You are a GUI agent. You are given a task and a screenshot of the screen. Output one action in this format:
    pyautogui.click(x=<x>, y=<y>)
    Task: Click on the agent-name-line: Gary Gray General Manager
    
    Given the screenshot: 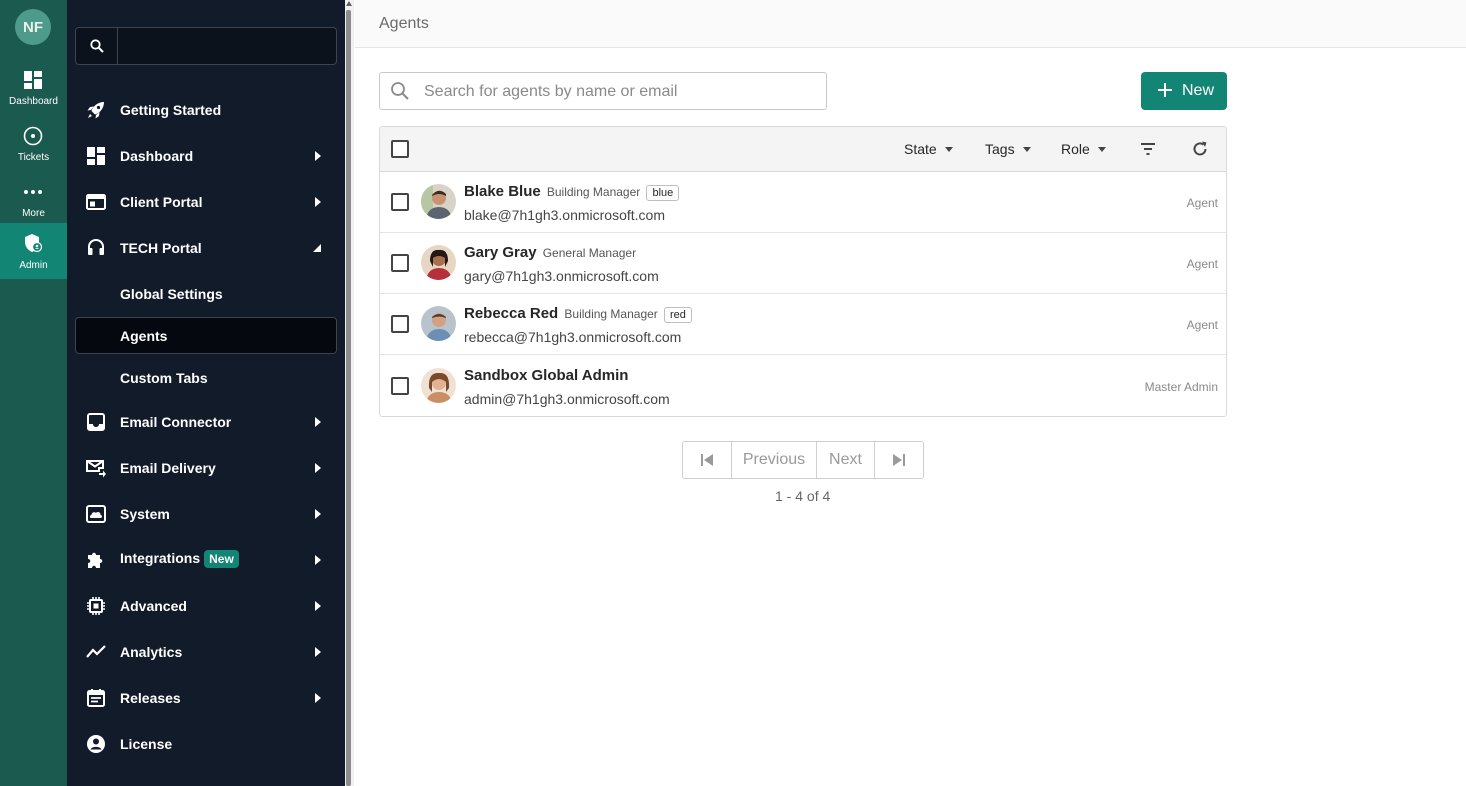 What is the action you would take?
    pyautogui.click(x=550, y=252)
    